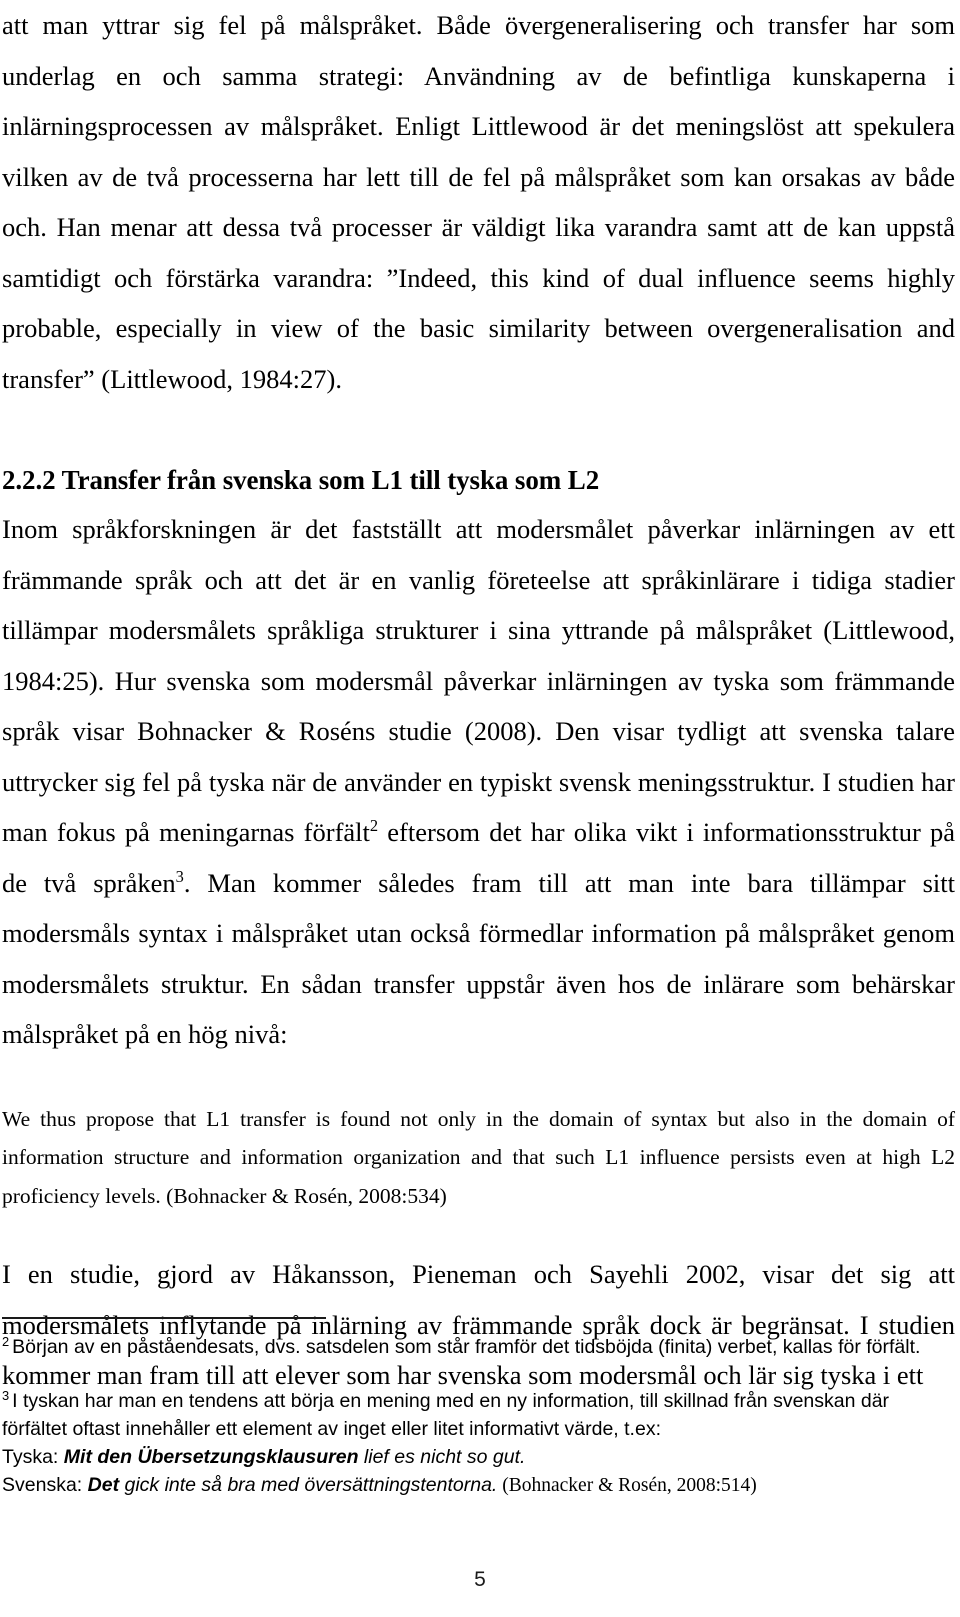 The image size is (960, 1617). Describe the element at coordinates (478, 1080) in the screenshot. I see `blockquote-spacer-top` at that location.